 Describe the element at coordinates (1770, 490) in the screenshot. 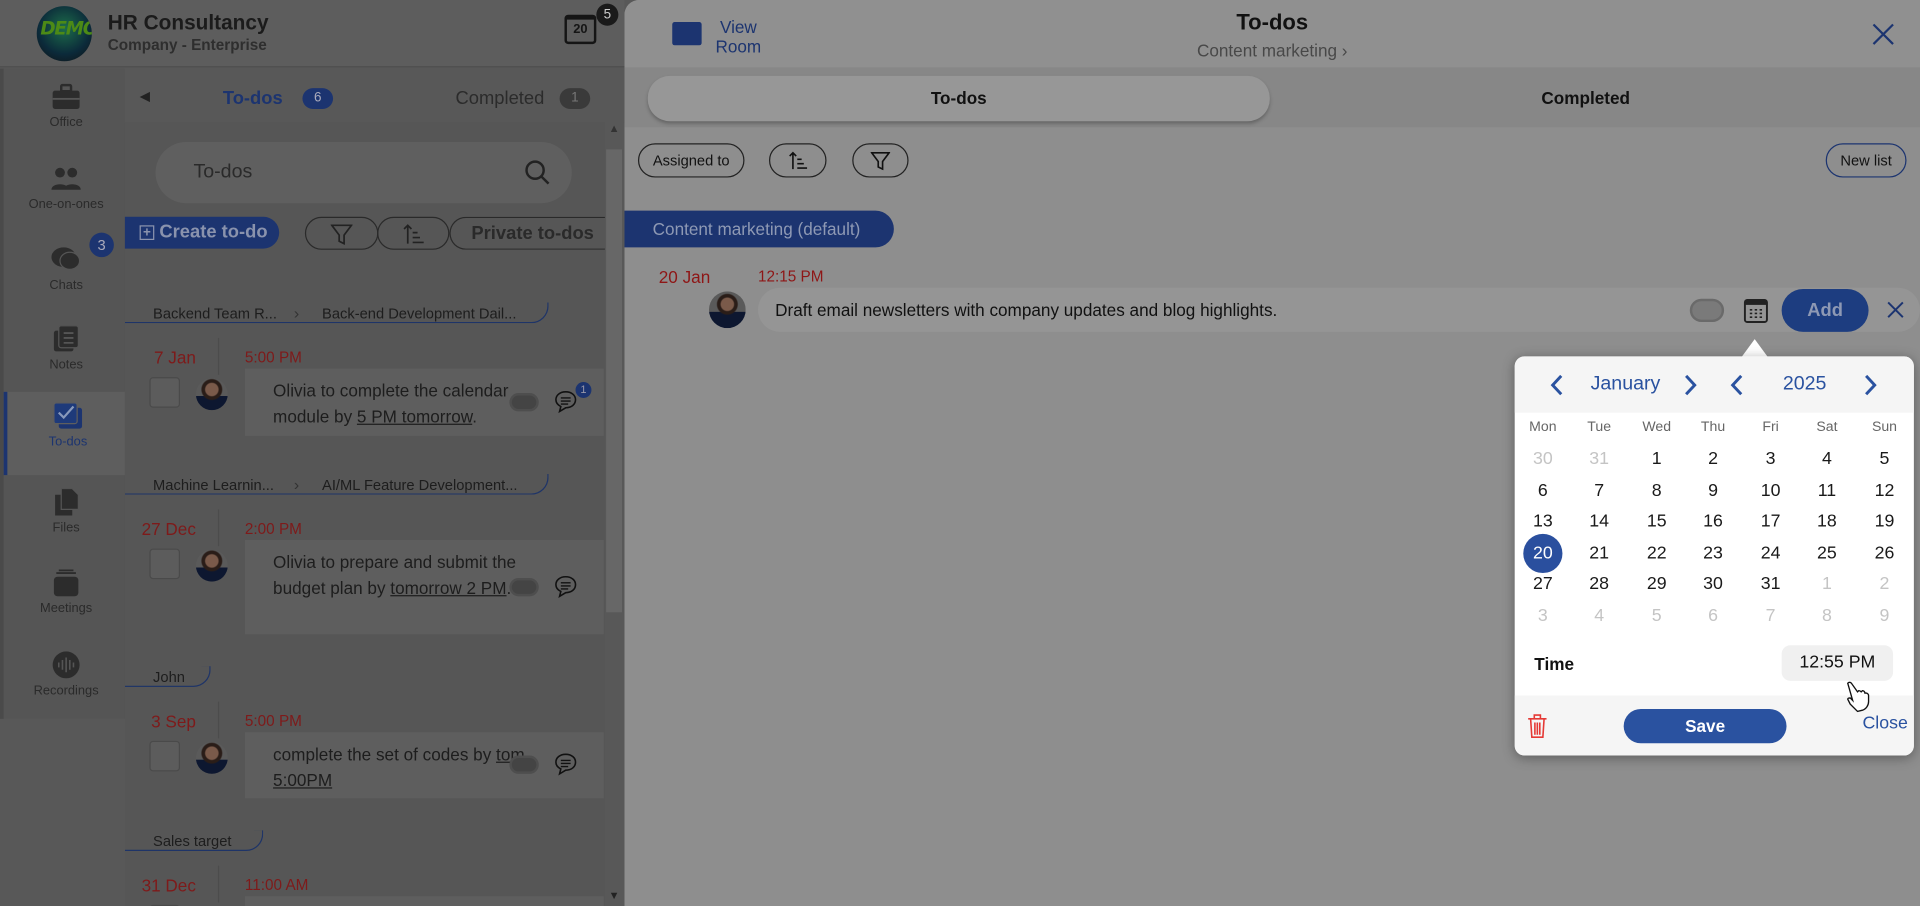

I see `calendar-day: 10` at that location.